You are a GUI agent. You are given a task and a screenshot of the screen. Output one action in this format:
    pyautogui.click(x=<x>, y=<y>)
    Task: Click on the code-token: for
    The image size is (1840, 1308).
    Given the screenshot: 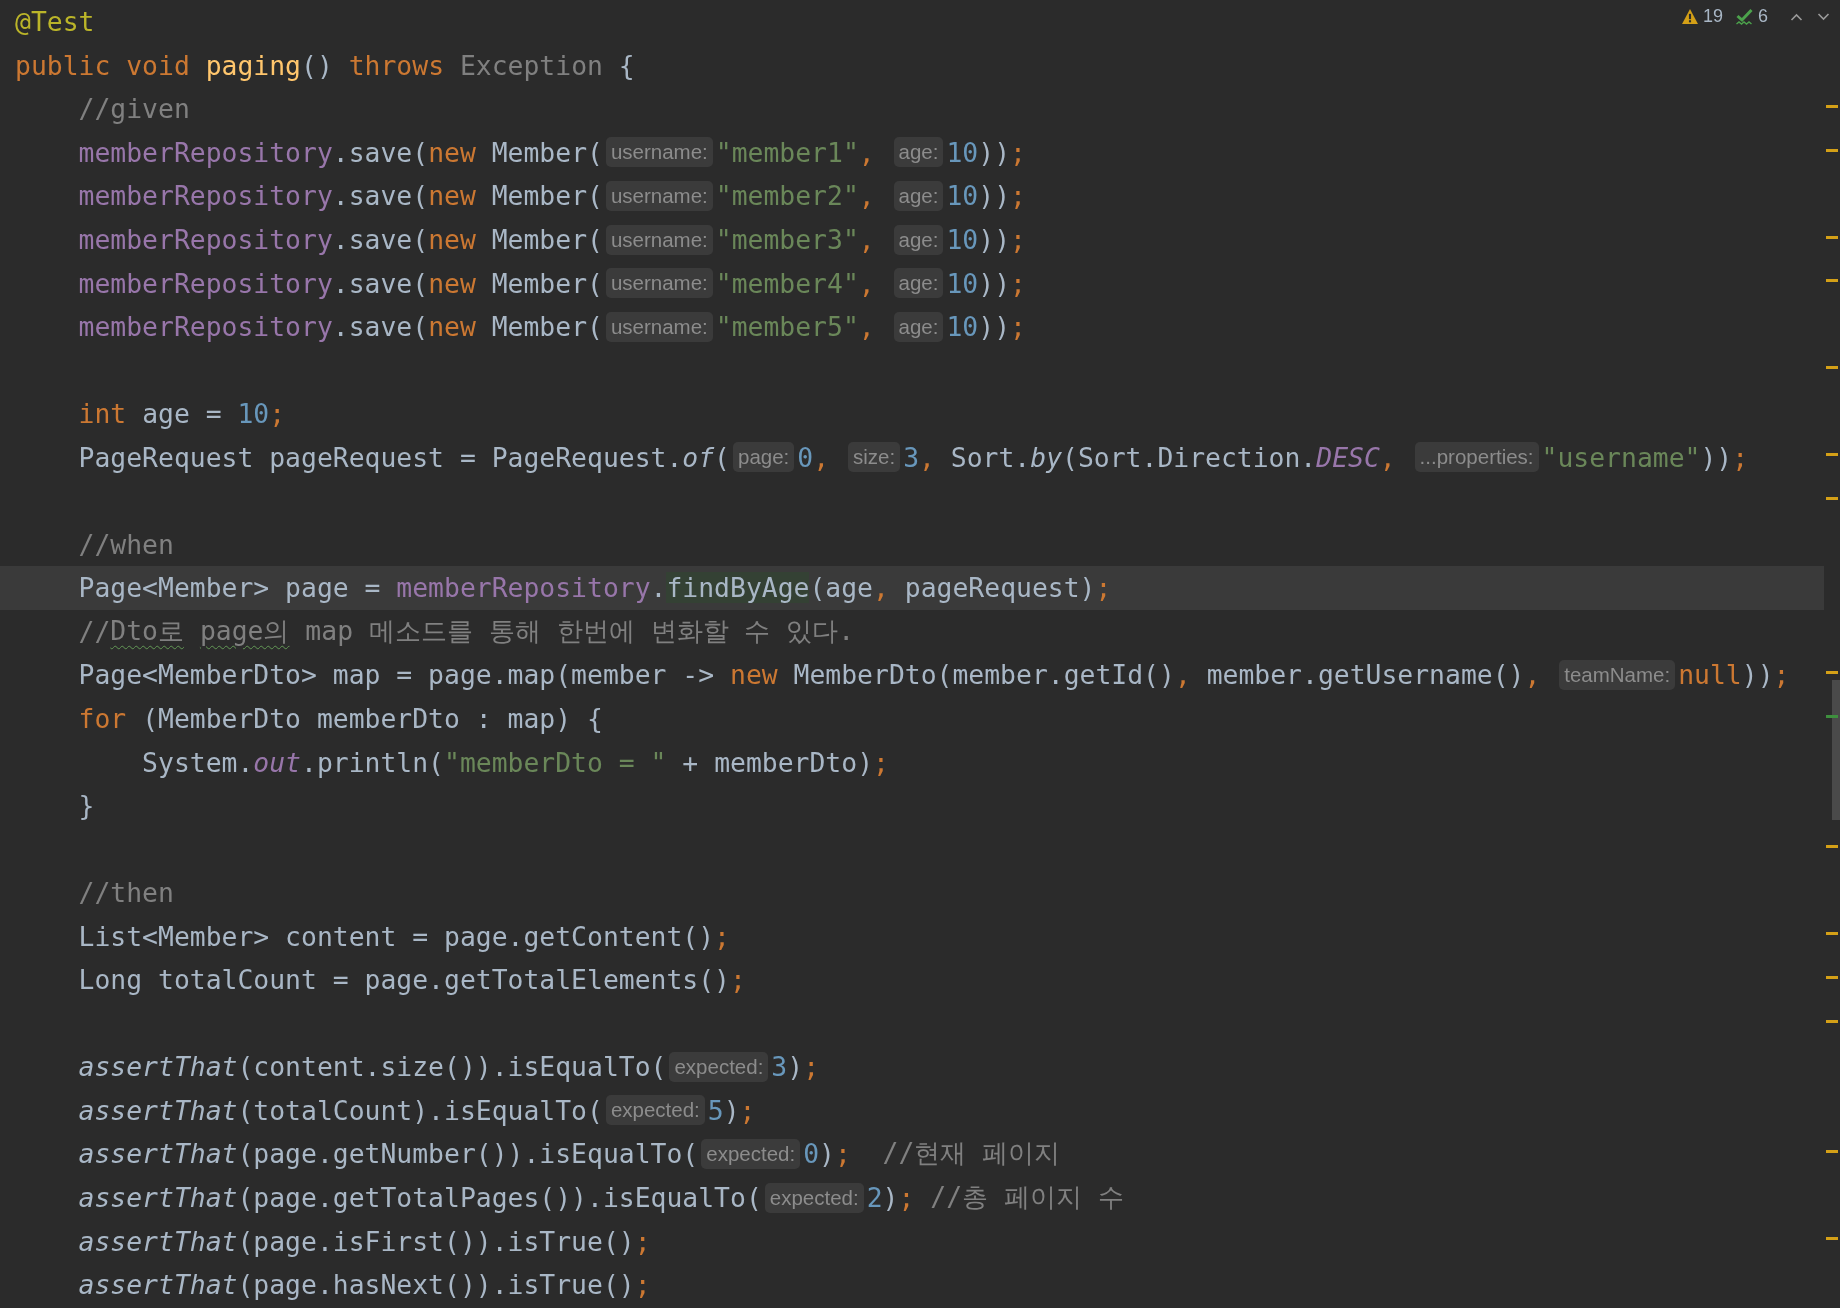 What is the action you would take?
    pyautogui.click(x=103, y=718)
    